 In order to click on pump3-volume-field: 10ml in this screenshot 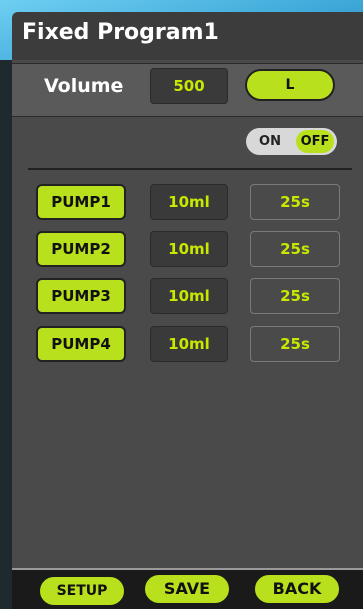, I will do `click(189, 296)`.